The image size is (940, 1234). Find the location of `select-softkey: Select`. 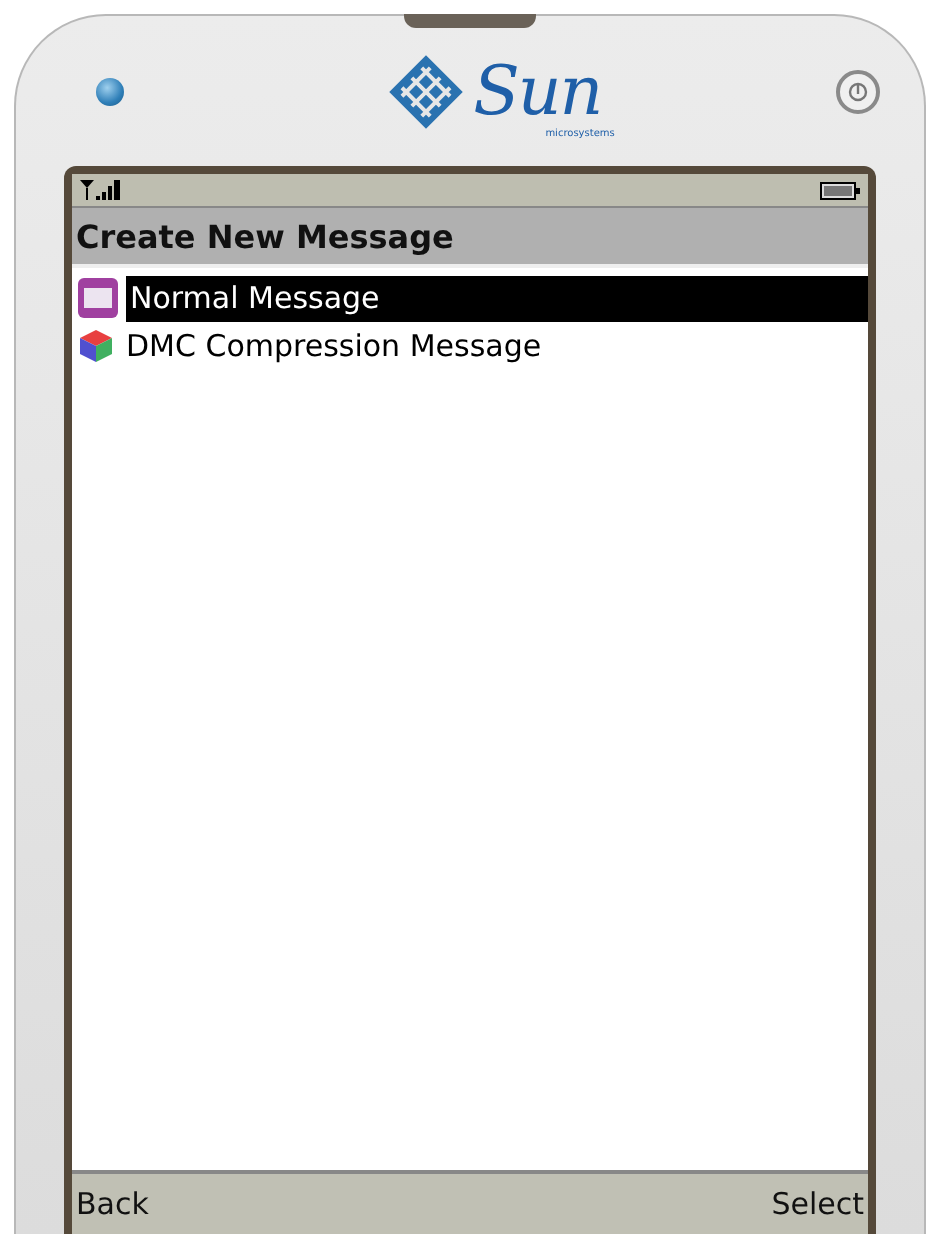

select-softkey: Select is located at coordinates (817, 1204).